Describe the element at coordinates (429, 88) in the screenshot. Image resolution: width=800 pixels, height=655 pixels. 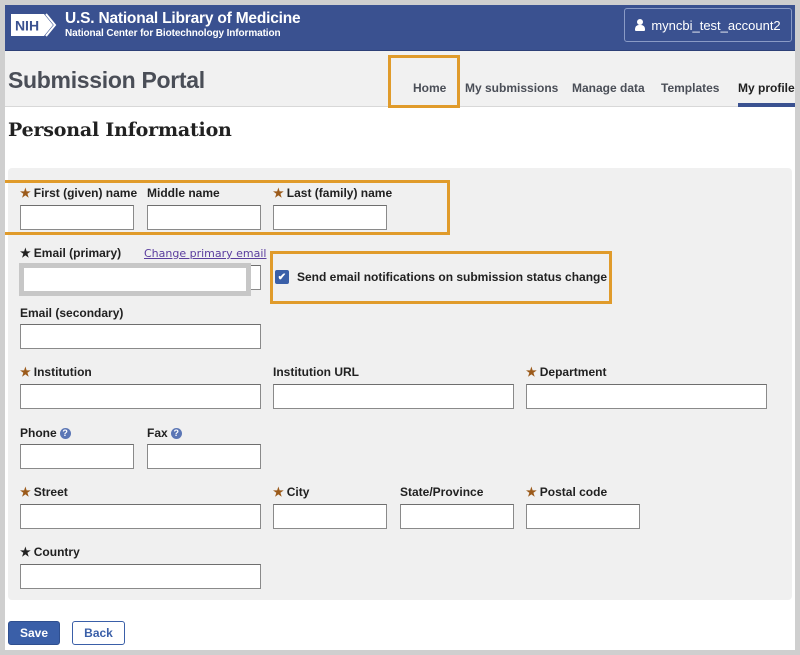
I see `nav-home: Home` at that location.